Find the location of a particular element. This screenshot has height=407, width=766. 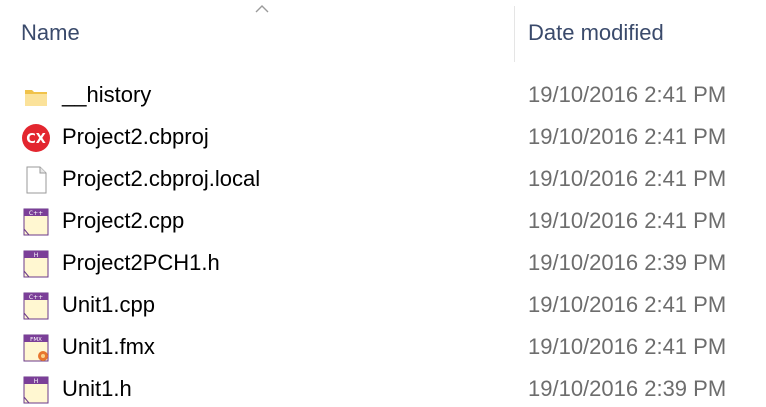

column-divider is located at coordinates (514, 34).